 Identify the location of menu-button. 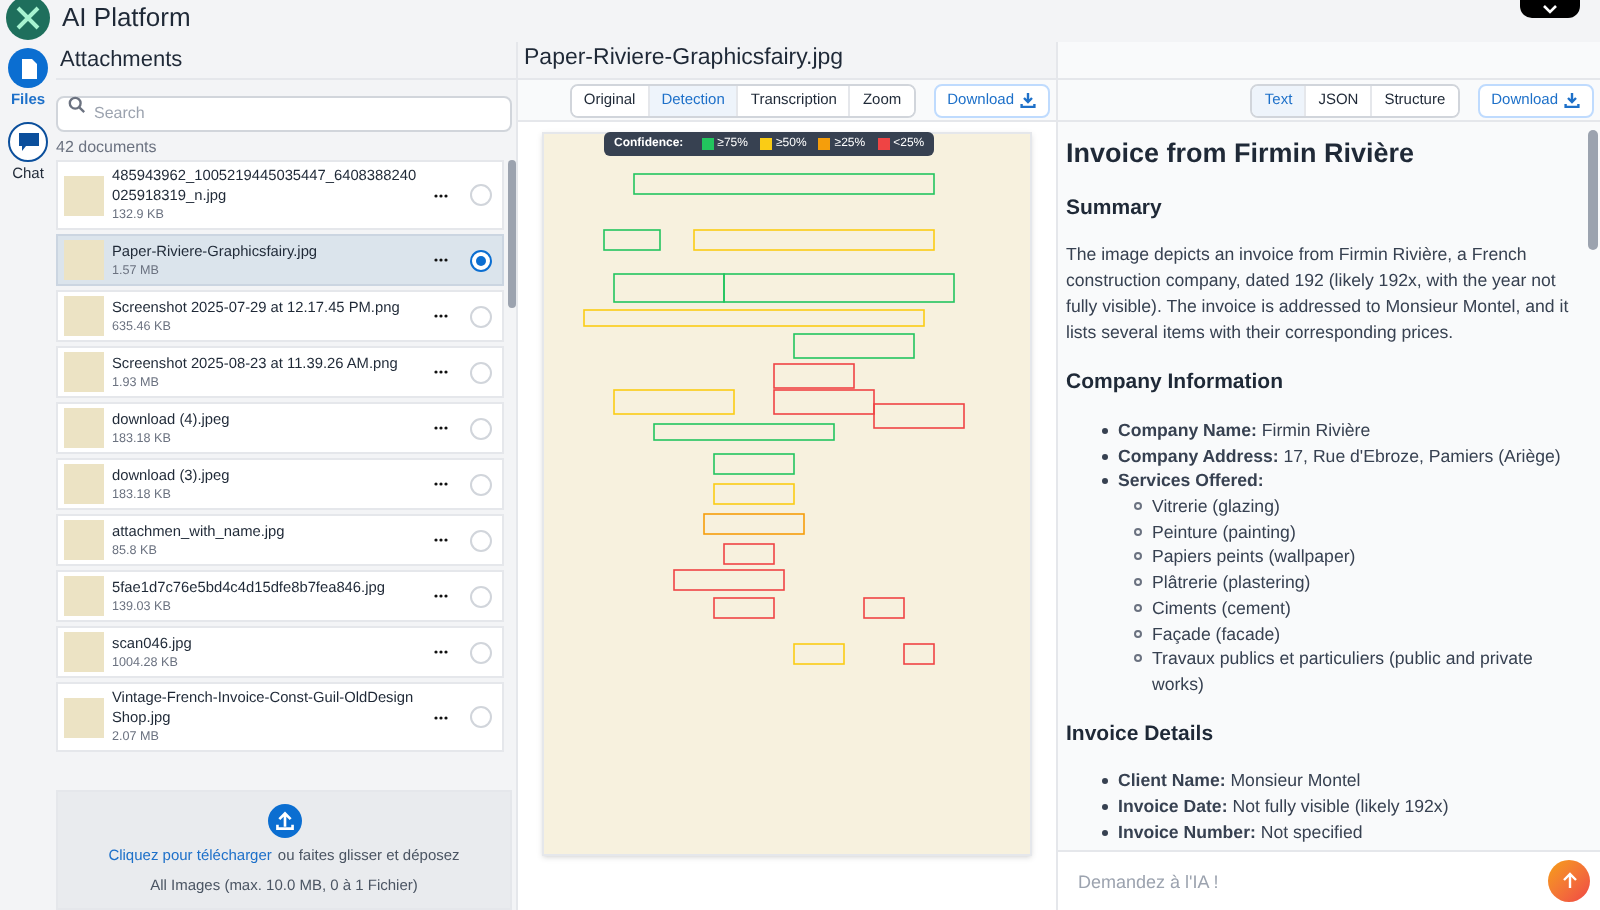
(1550, 9).